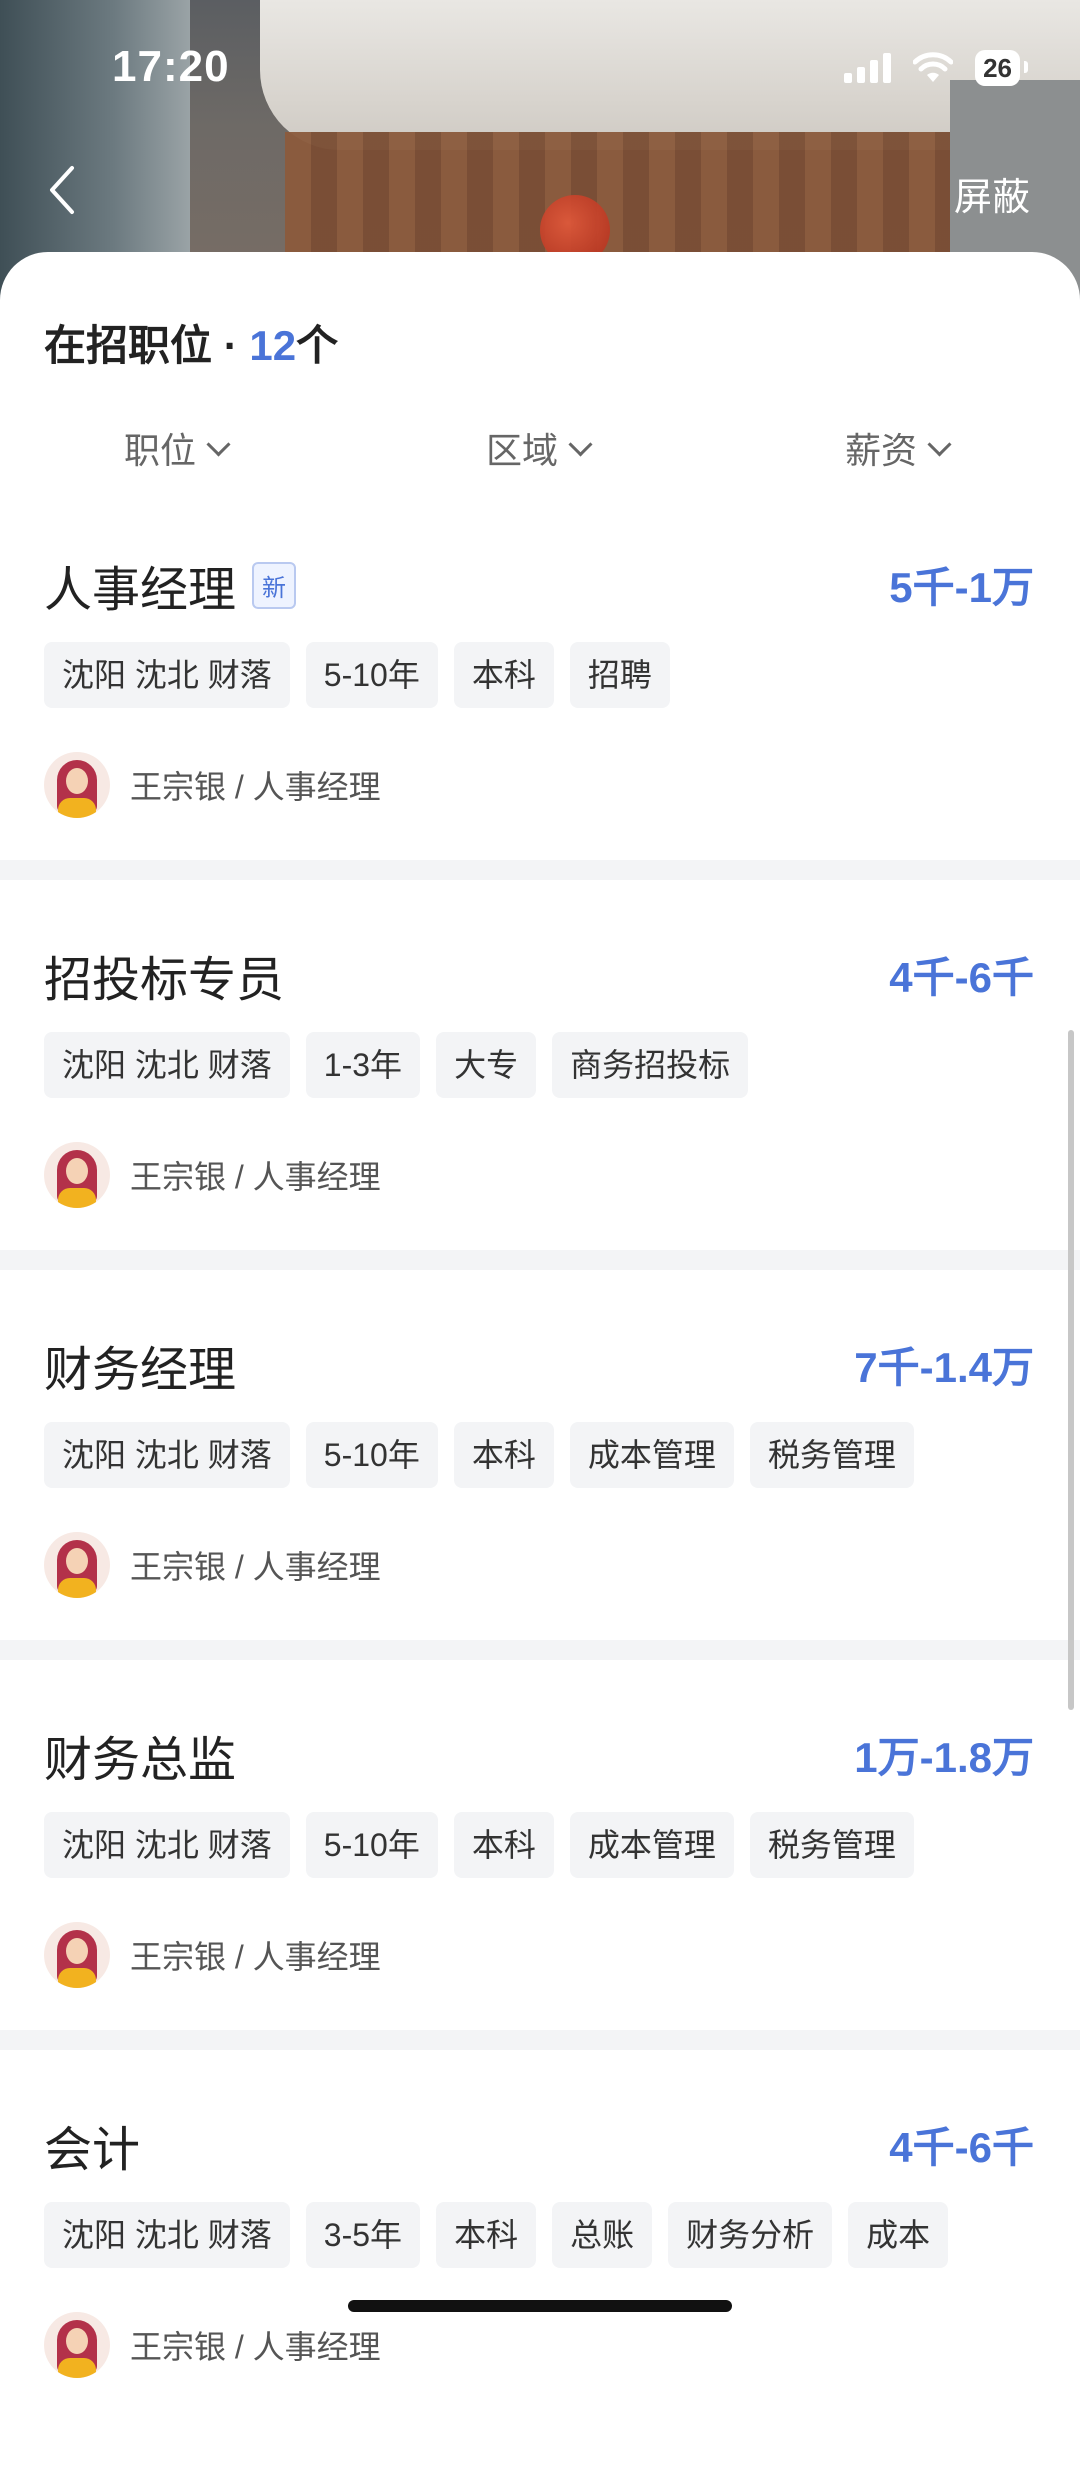 The height and width of the screenshot is (2470, 1080). What do you see at coordinates (1071, 1370) in the screenshot?
I see `scrollbar` at bounding box center [1071, 1370].